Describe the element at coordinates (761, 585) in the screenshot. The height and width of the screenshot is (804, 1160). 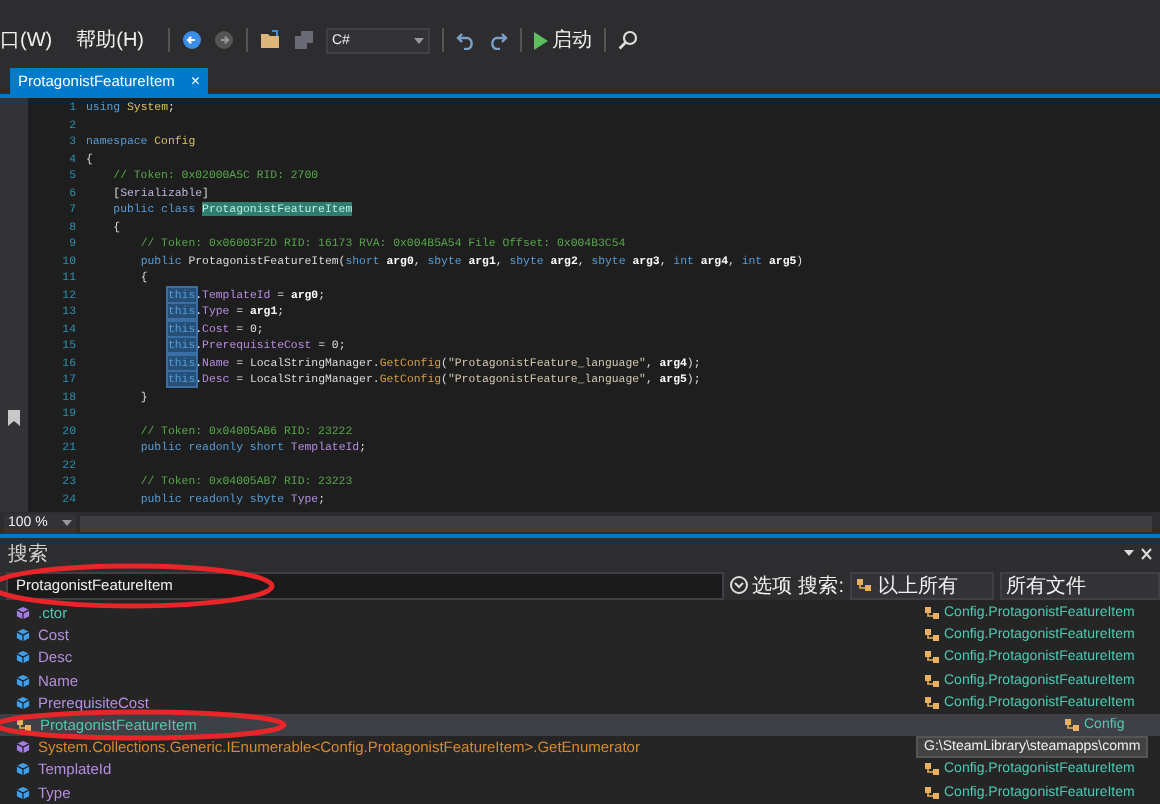
I see `options-button: 选项` at that location.